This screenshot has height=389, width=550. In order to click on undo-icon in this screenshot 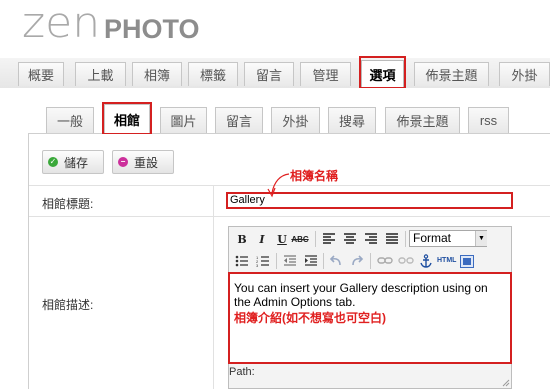, I will do `click(336, 261)`.